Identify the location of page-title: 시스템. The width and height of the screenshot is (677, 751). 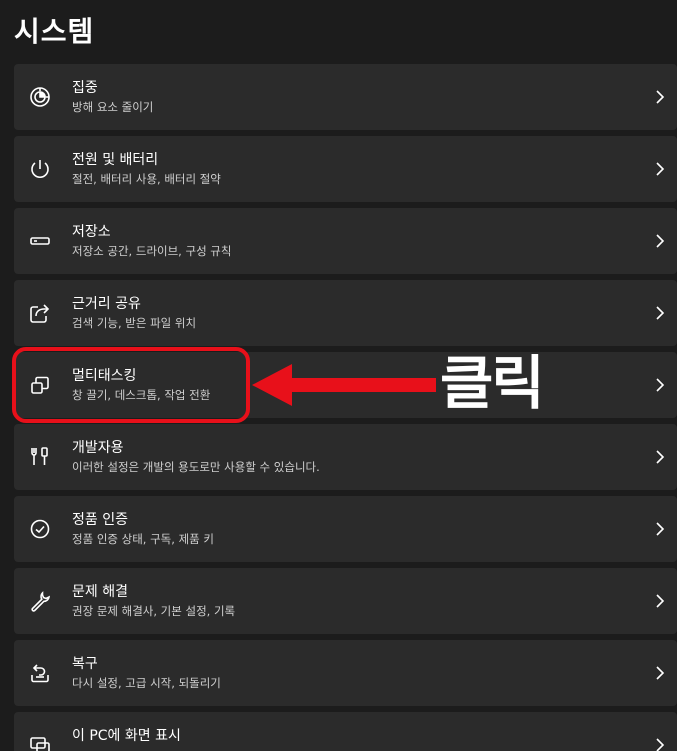
(54, 31).